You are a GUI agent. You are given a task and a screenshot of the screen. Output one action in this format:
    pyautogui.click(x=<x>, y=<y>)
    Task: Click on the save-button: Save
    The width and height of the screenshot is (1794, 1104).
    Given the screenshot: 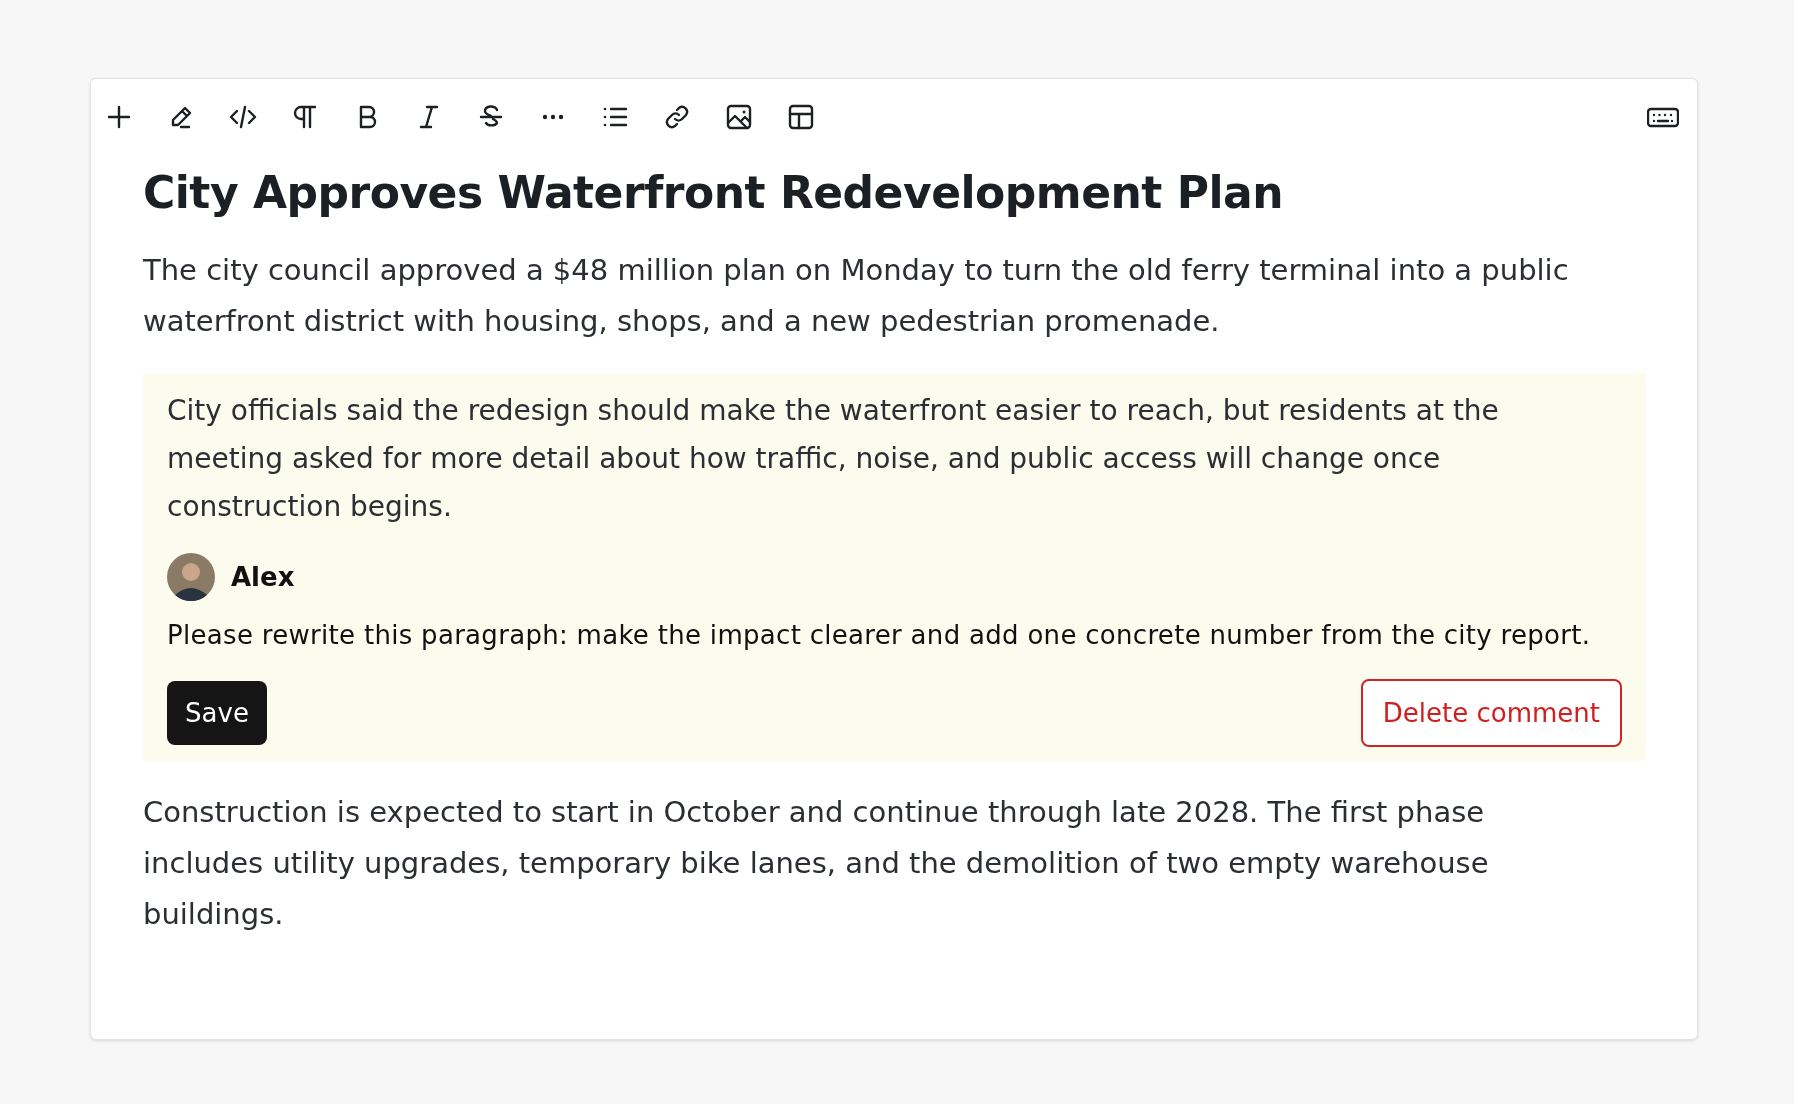 What is the action you would take?
    pyautogui.click(x=217, y=713)
    